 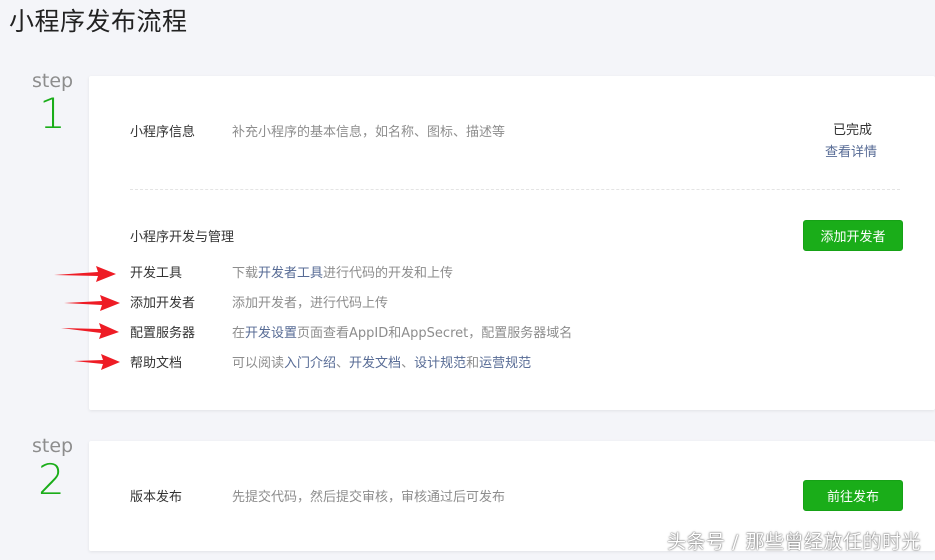 I want to click on watermark: 头条号 / 那些曾经放任的时光, so click(x=794, y=542).